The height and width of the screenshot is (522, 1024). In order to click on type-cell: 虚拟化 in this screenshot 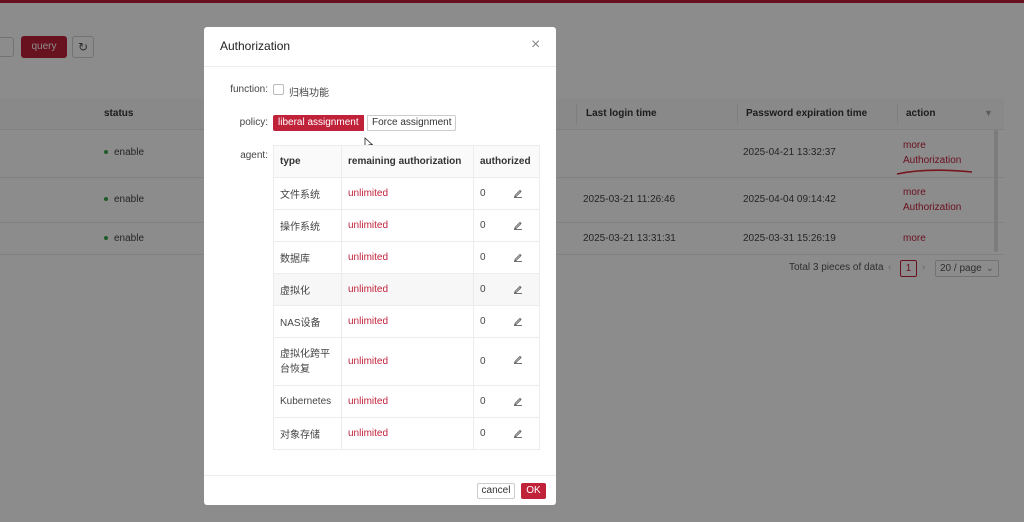, I will do `click(307, 289)`.